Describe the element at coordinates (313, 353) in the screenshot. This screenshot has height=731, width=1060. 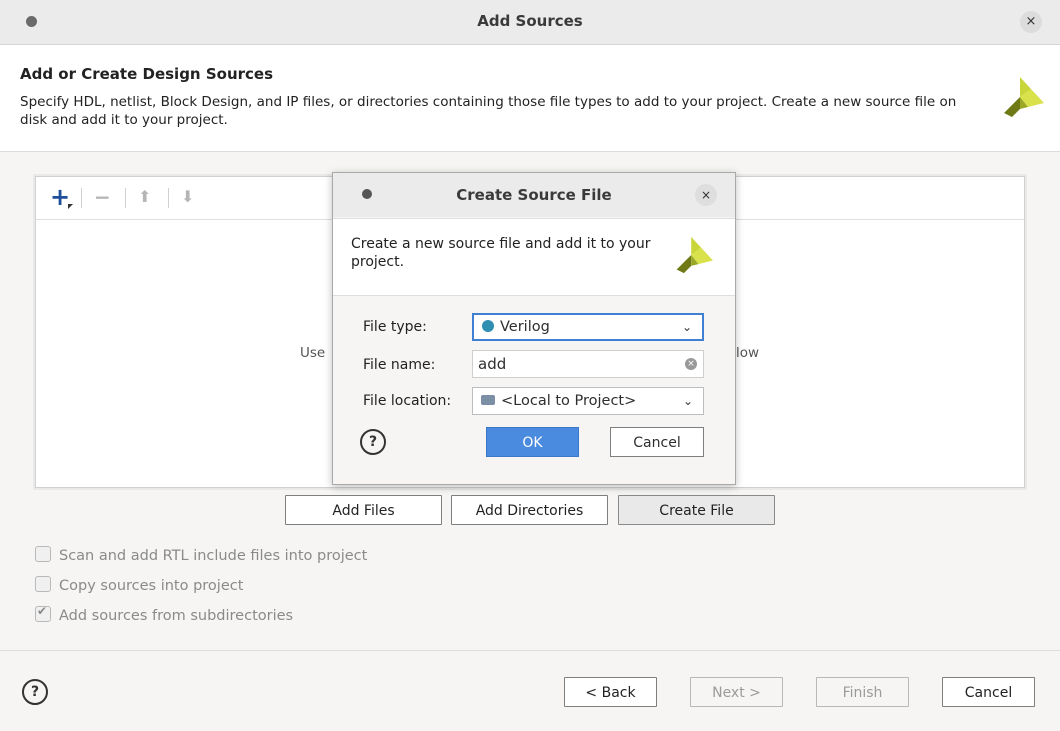
I see `panel-hint-left: Use` at that location.